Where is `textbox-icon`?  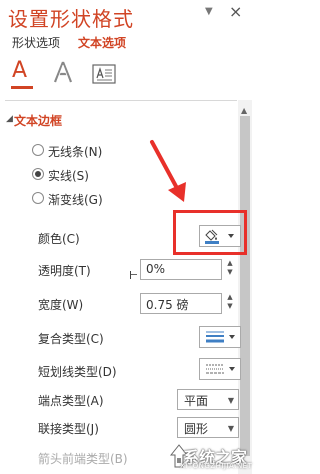
textbox-icon is located at coordinates (104, 74).